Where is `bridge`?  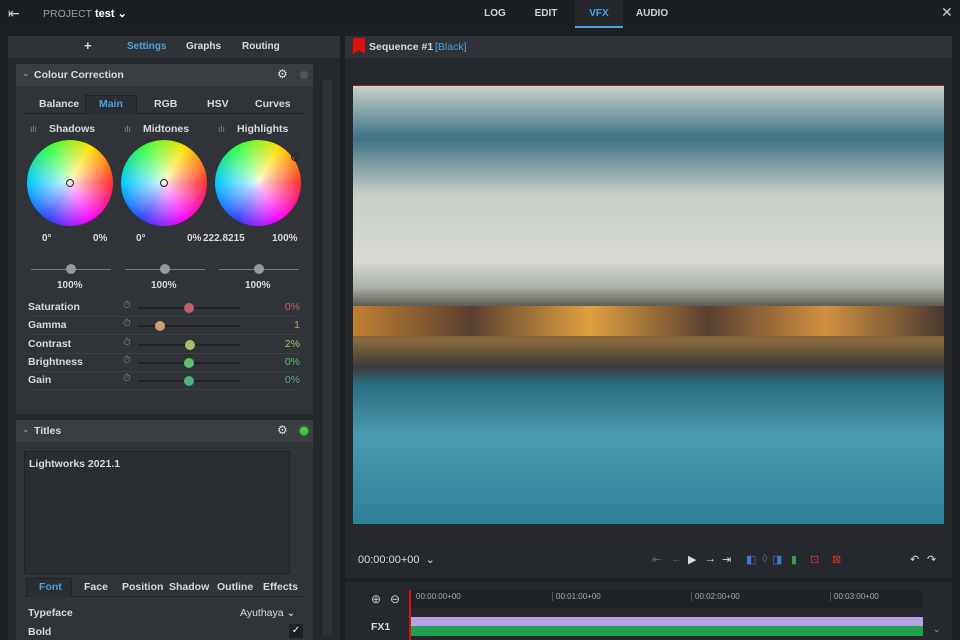 bridge is located at coordinates (648, 321).